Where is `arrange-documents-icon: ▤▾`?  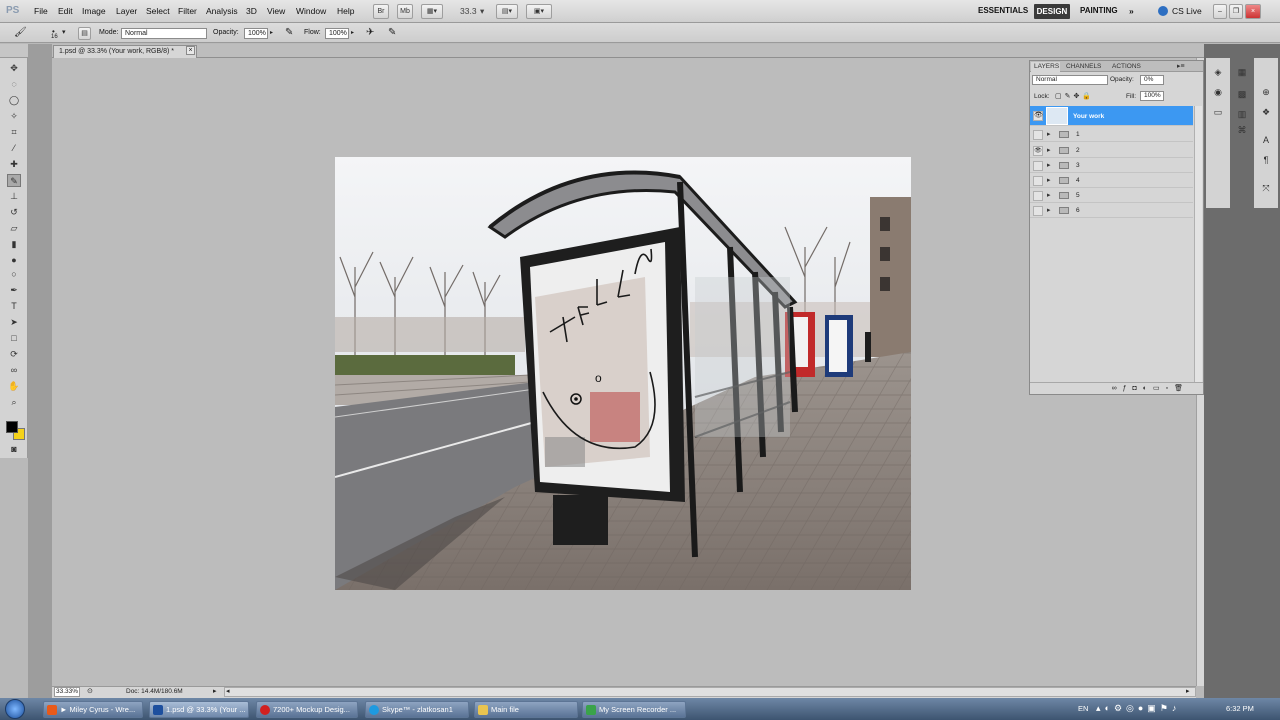
arrange-documents-icon: ▤▾ is located at coordinates (507, 11).